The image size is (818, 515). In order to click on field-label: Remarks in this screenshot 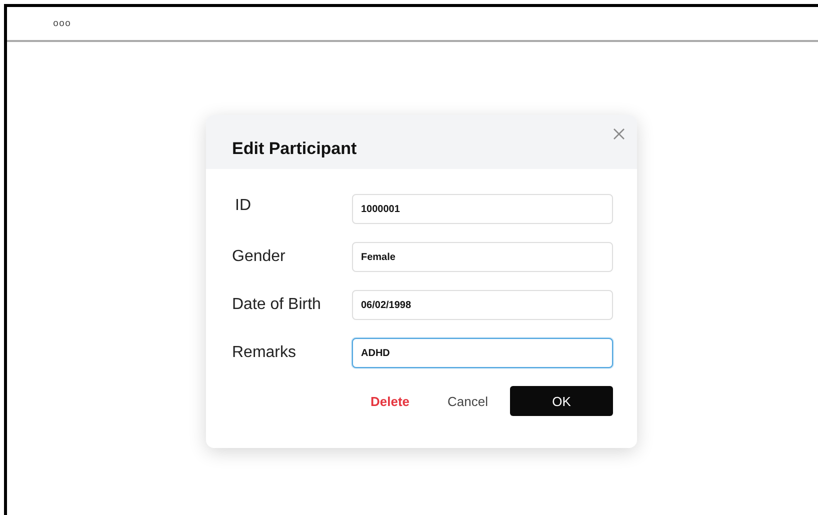, I will do `click(265, 353)`.